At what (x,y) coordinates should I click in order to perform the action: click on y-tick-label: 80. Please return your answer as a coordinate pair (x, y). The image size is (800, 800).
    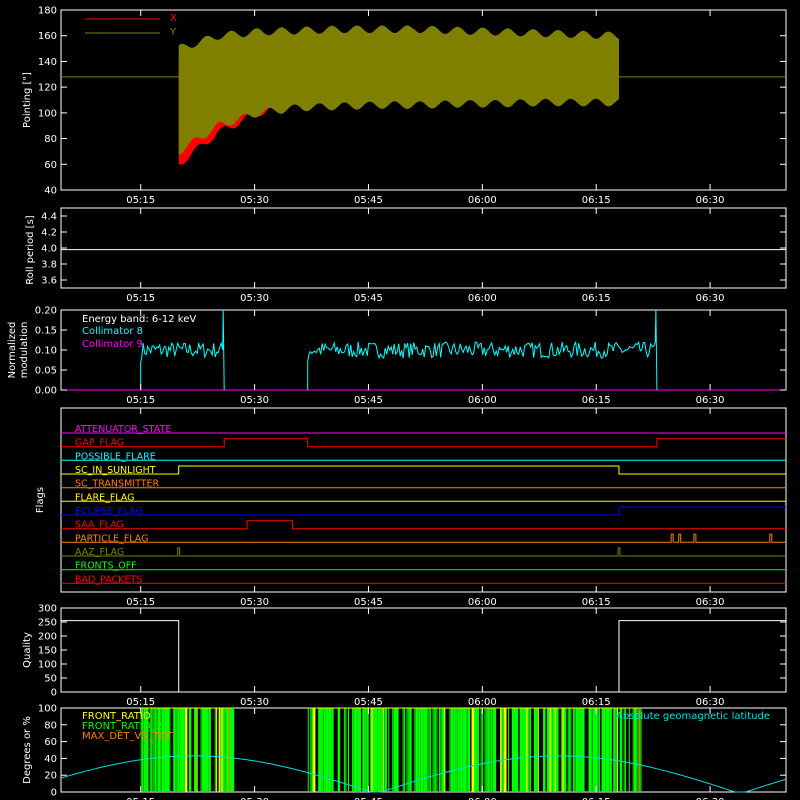
    Looking at the image, I should click on (50, 139).